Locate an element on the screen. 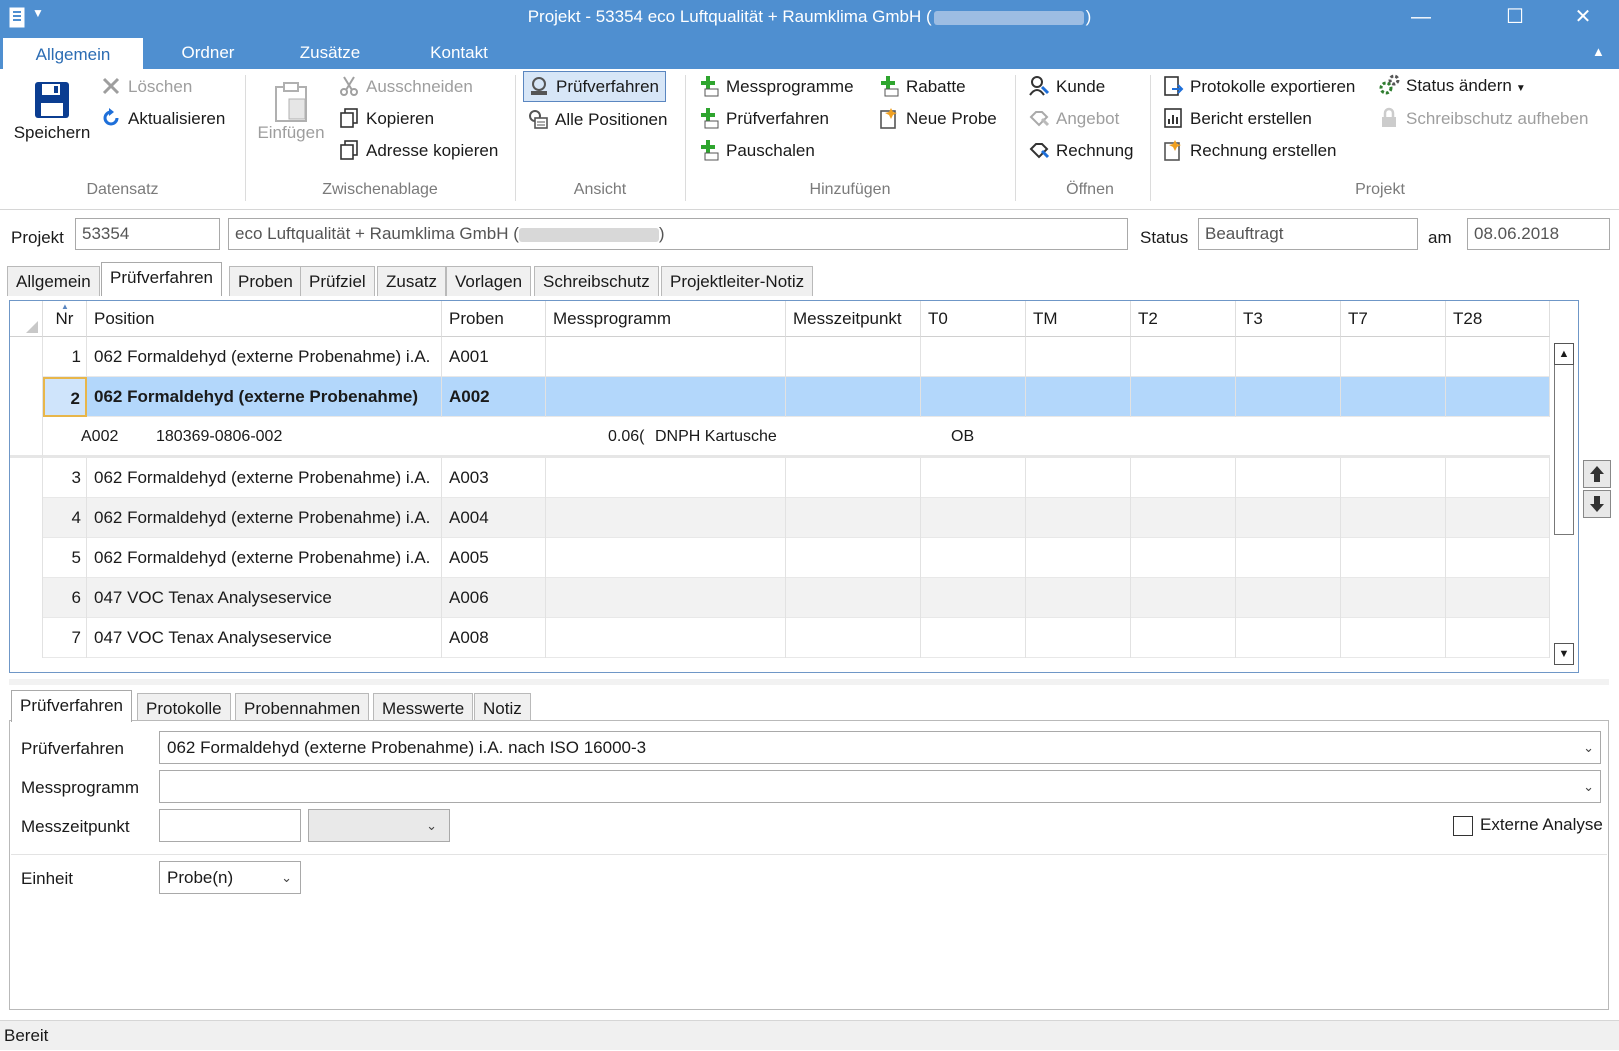 The width and height of the screenshot is (1619, 1051). vertical-scrollbar: ▲ ▼ is located at coordinates (1564, 504).